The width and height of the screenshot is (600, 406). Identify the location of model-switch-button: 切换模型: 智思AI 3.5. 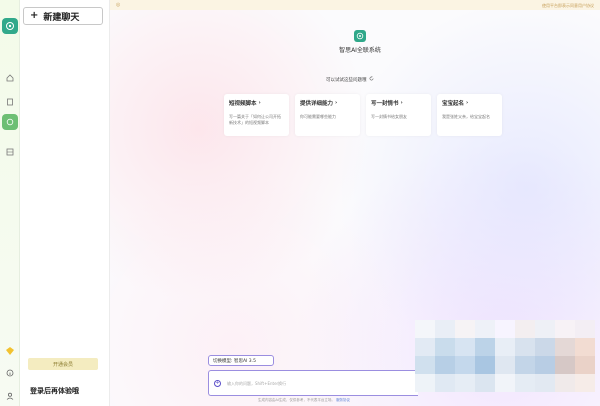
(241, 360).